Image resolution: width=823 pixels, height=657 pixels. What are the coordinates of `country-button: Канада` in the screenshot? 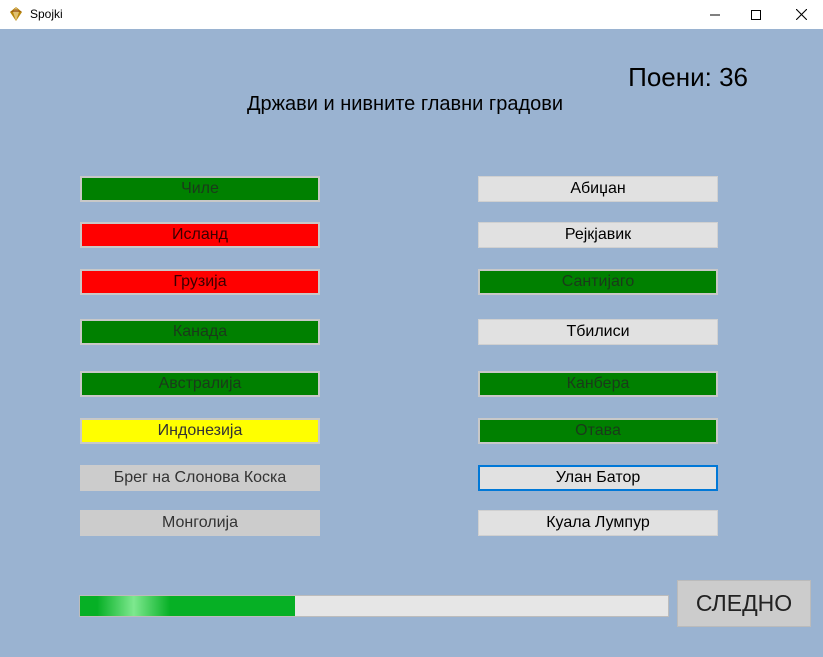 It's located at (200, 332).